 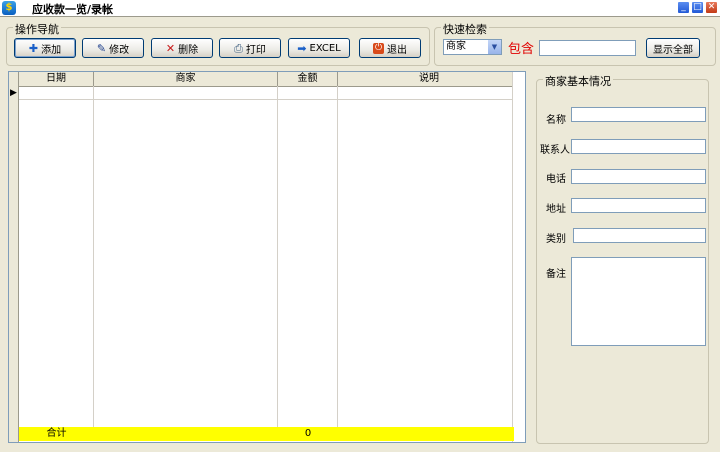 I want to click on search-keyword-input, so click(x=587, y=48).